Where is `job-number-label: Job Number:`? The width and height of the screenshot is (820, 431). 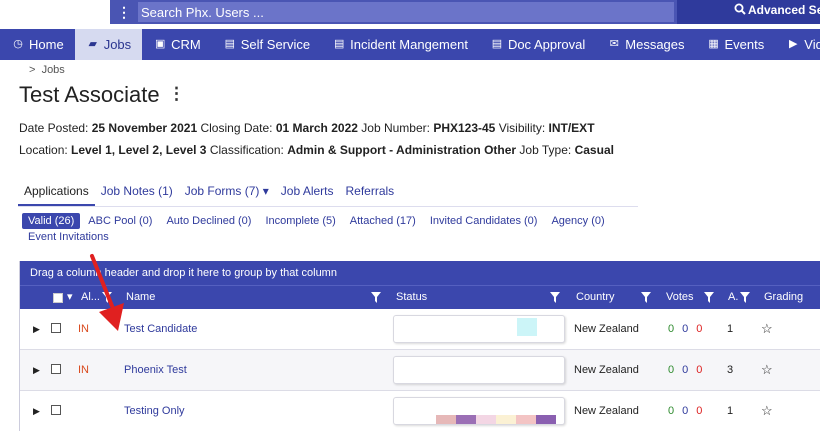 job-number-label: Job Number: is located at coordinates (395, 128).